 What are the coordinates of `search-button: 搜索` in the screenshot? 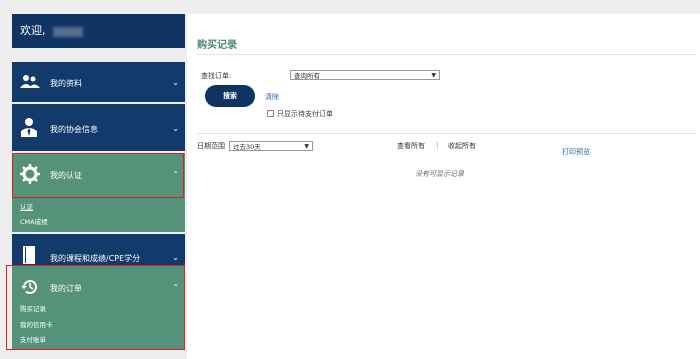 It's located at (230, 96).